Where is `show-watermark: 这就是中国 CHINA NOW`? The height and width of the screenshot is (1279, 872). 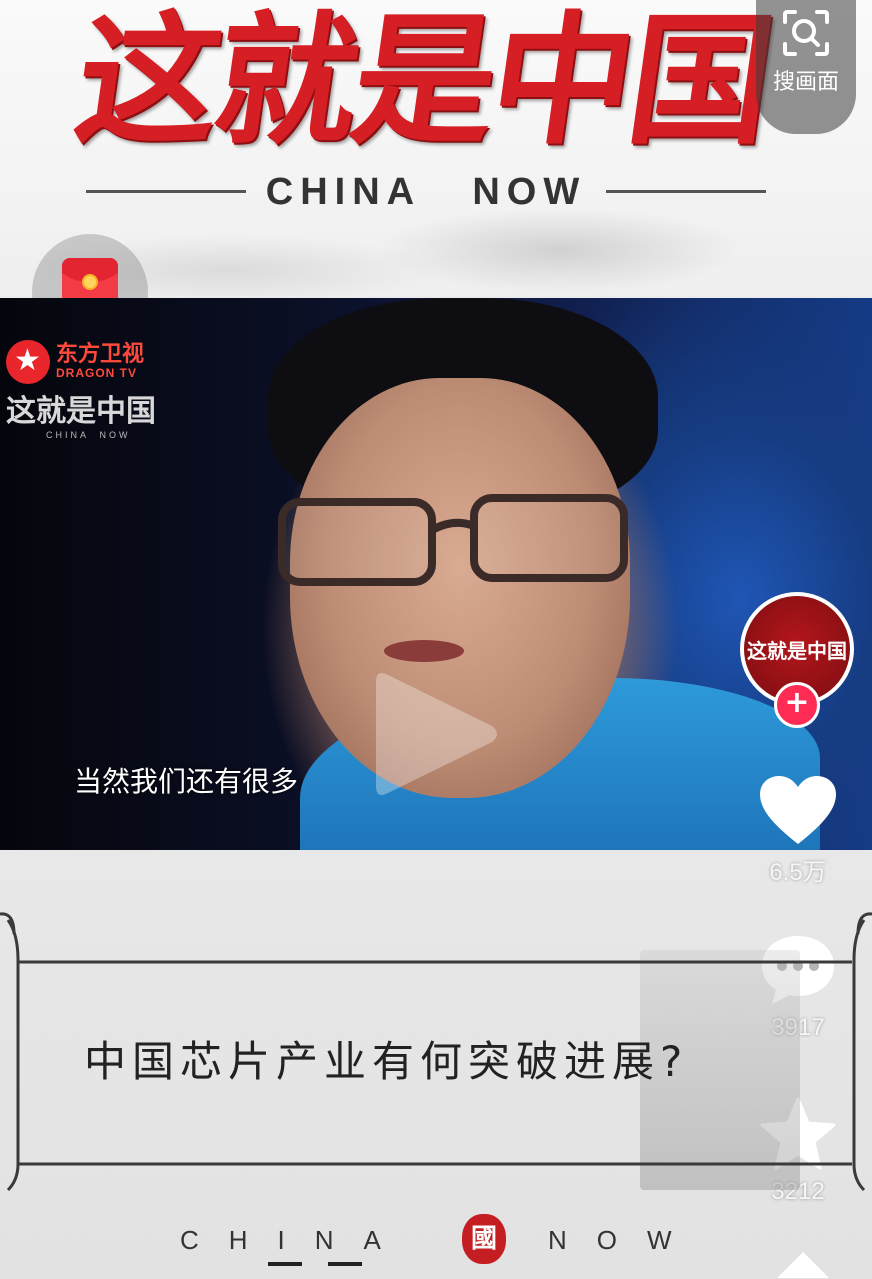
show-watermark: 这就是中国 CHINA NOW is located at coordinates (86, 424).